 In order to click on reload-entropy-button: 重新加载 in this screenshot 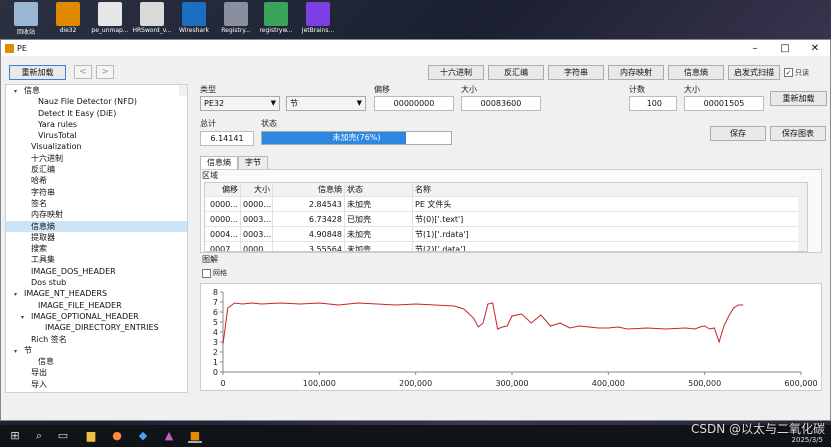, I will do `click(798, 98)`.